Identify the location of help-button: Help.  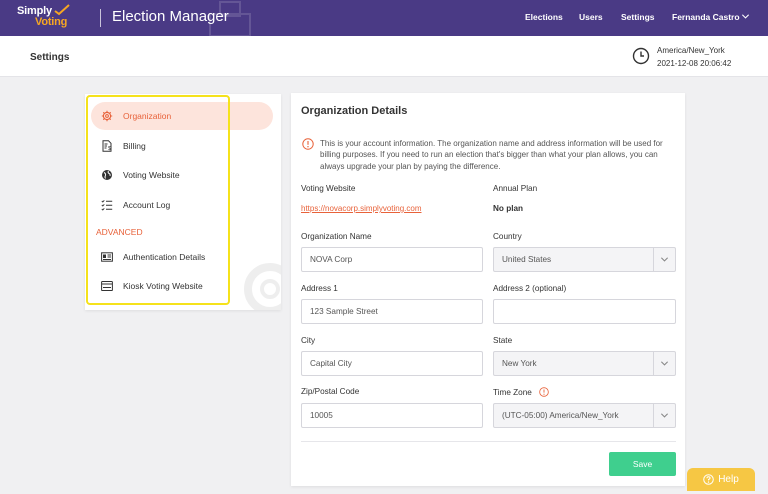
(721, 479).